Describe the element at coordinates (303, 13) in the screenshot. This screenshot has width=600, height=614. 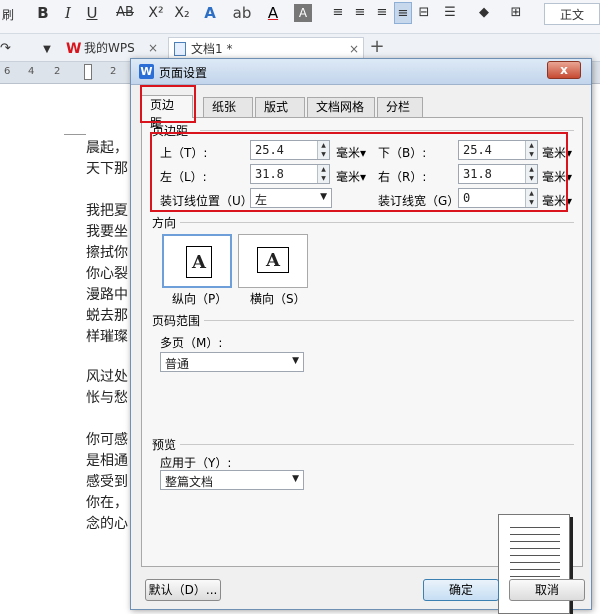
I see `char-shading-icon: A` at that location.